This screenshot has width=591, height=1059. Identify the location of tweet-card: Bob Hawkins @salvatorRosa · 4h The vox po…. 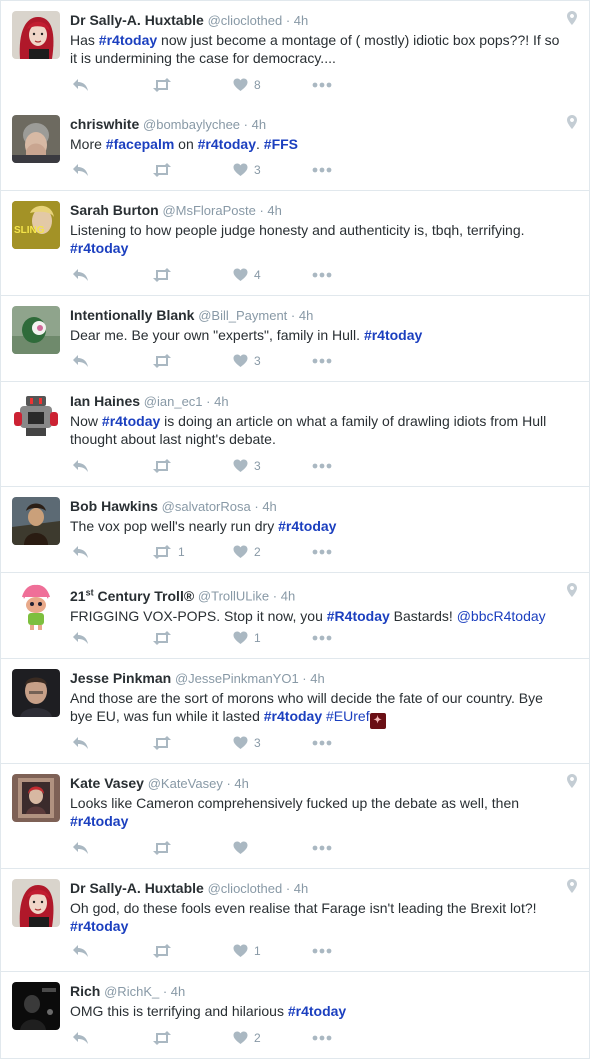
(295, 530).